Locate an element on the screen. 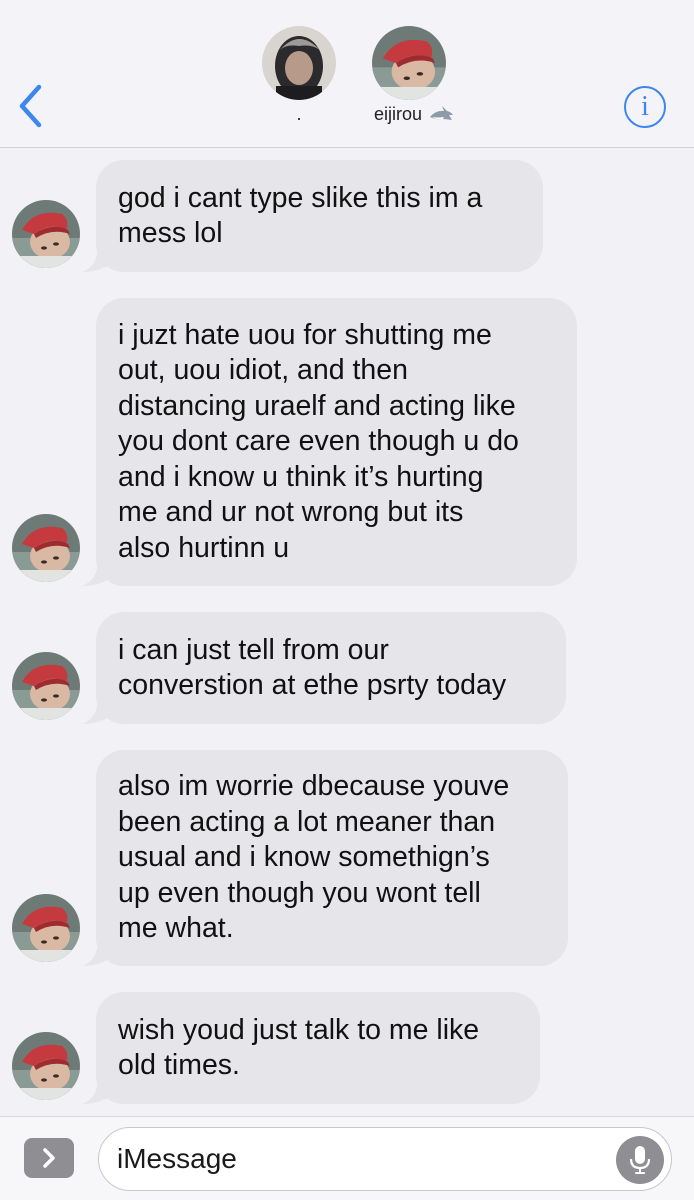 The width and height of the screenshot is (694, 1200). message-bubble: god i cant type slike this im a mess lol is located at coordinates (312, 216).